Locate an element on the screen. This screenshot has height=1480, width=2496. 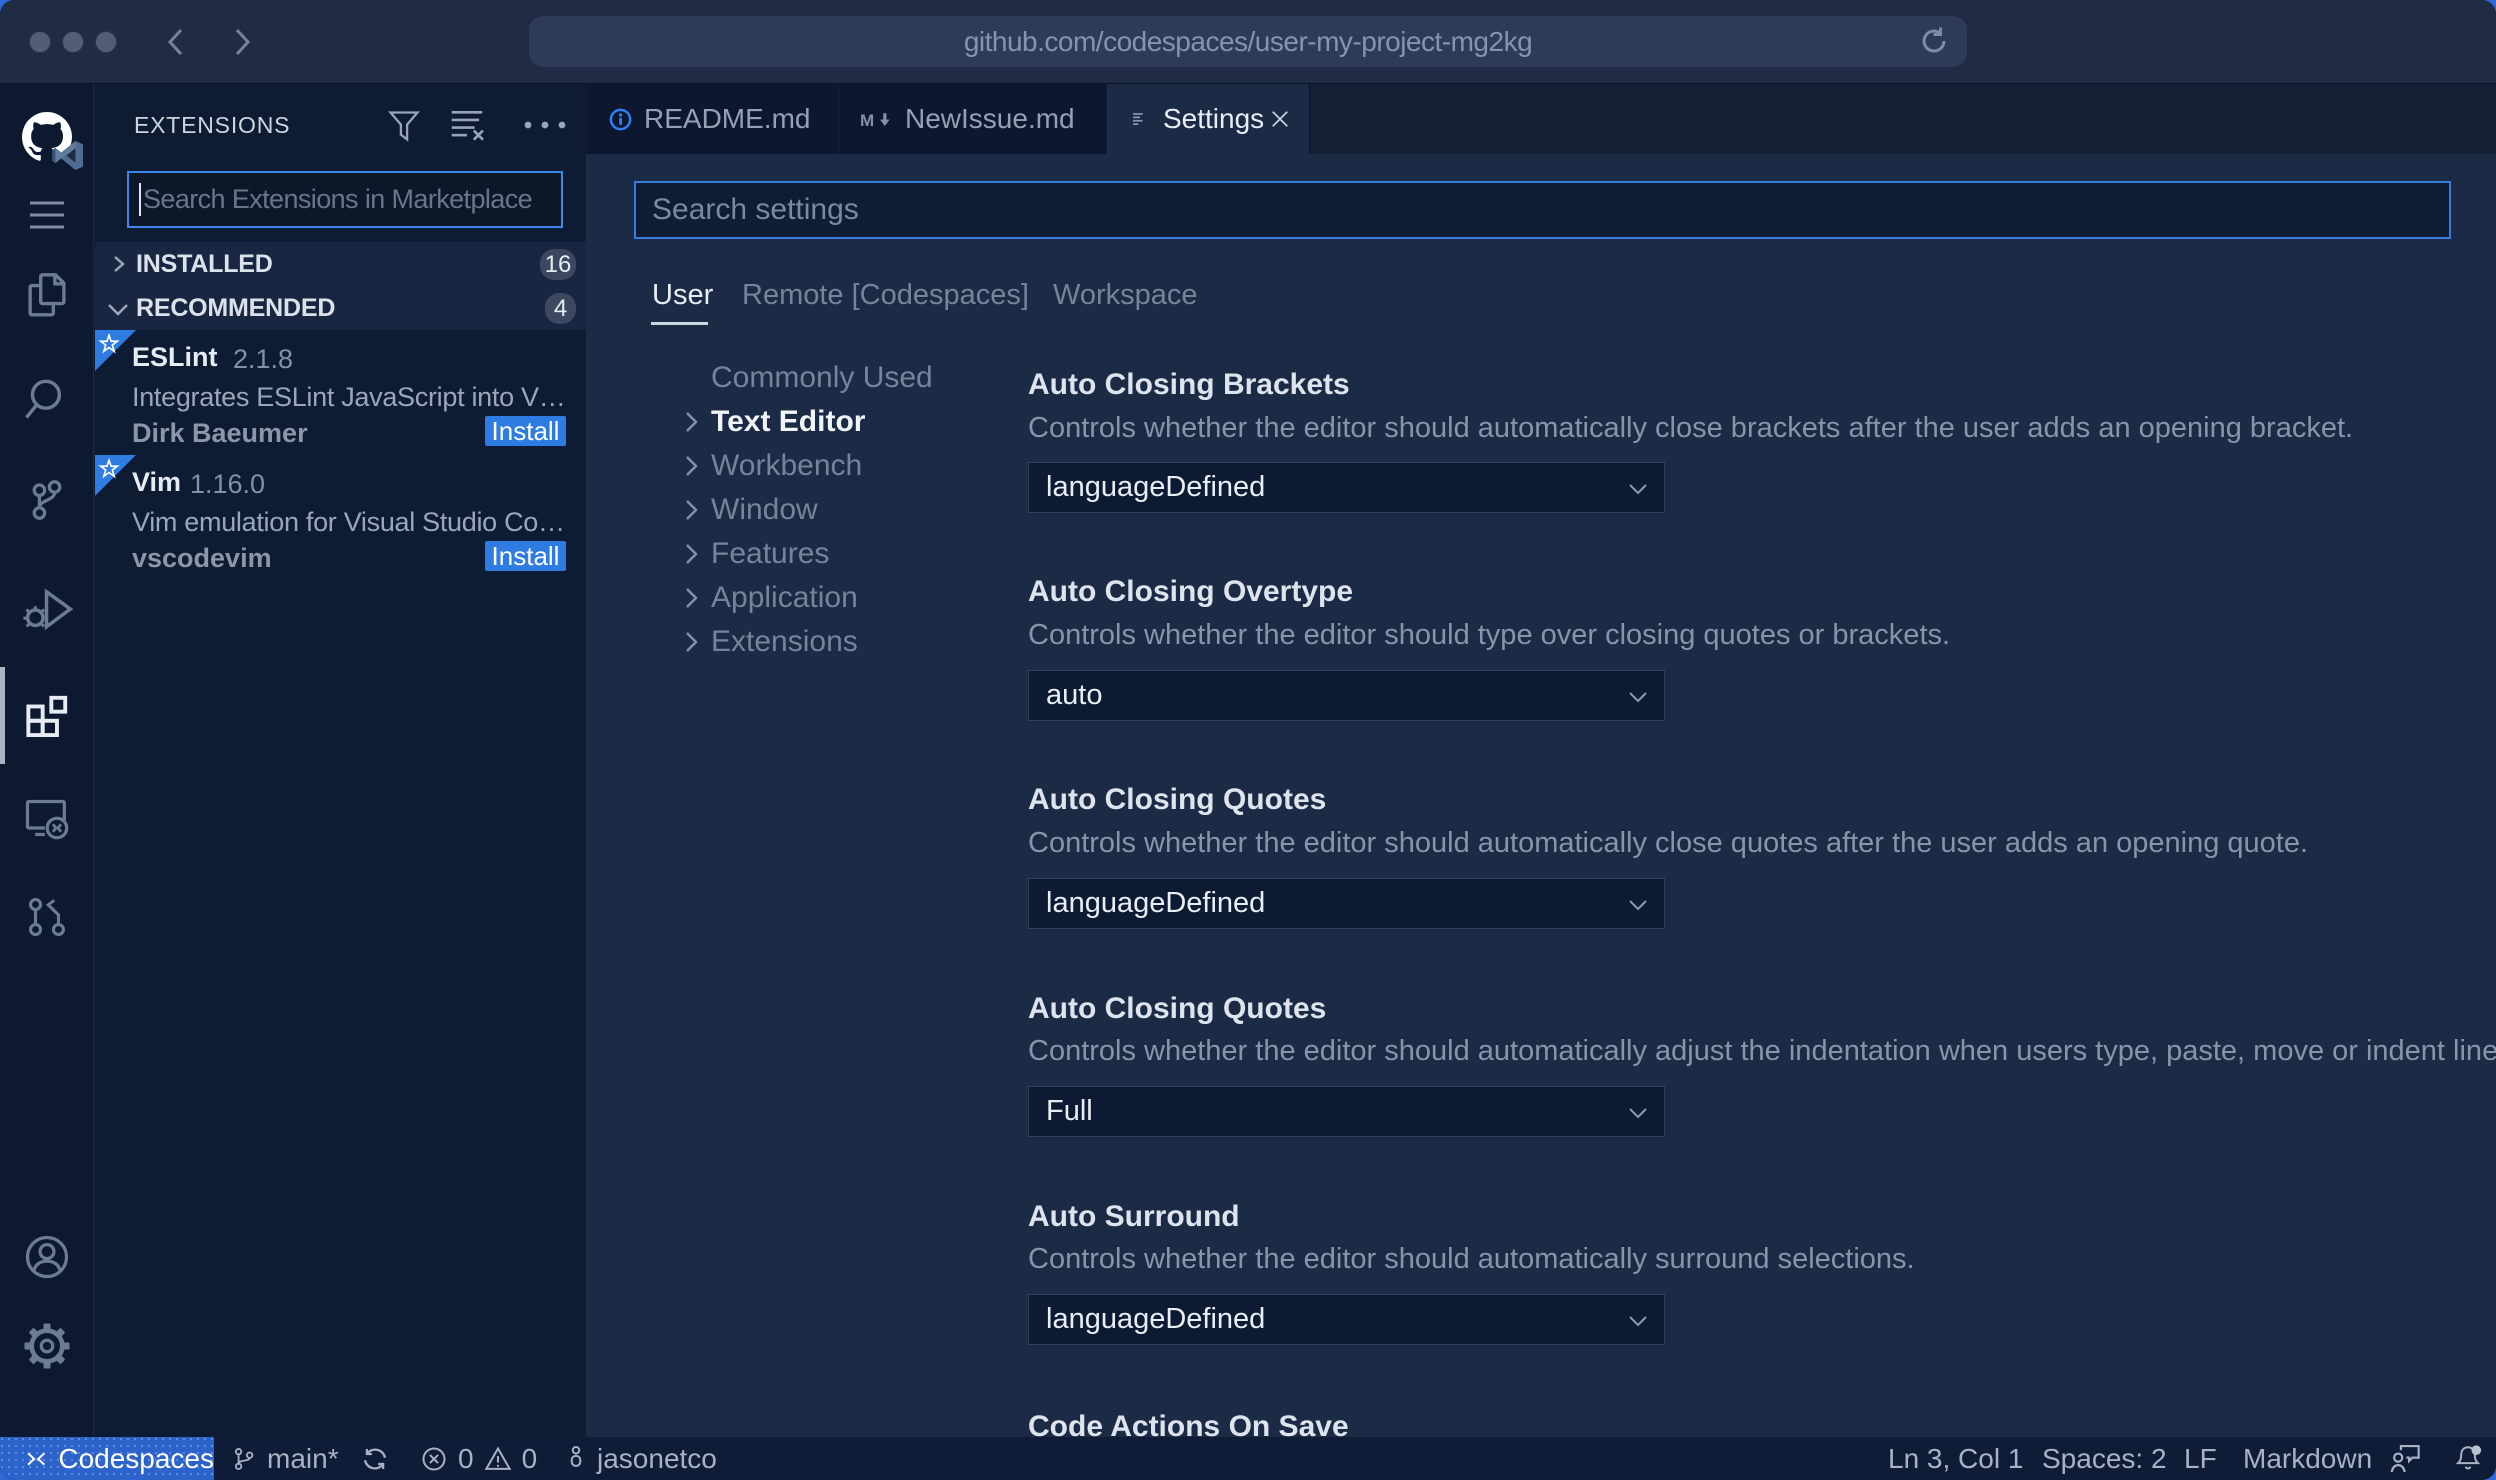
svg-text: M is located at coordinates (867, 120).